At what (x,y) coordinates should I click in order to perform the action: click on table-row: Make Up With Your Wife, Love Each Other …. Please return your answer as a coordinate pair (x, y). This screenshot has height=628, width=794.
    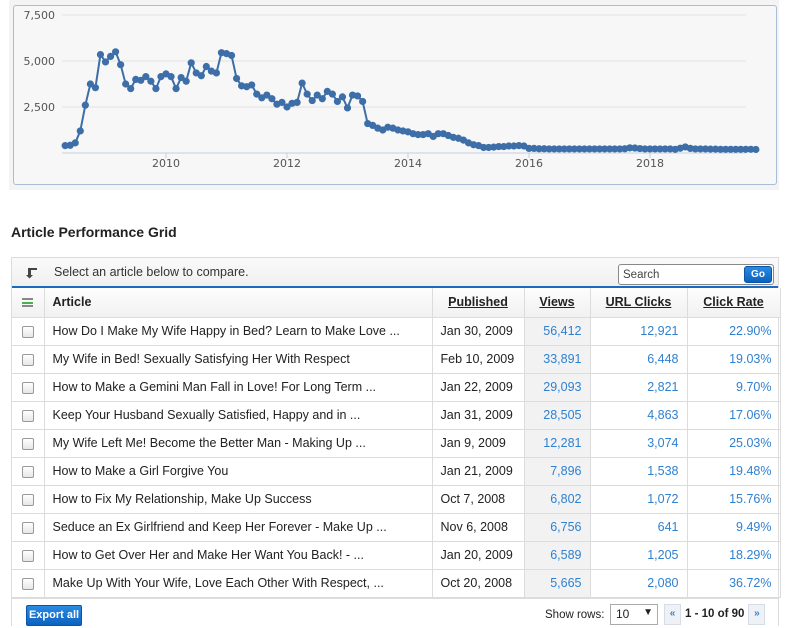
    Looking at the image, I should click on (396, 583).